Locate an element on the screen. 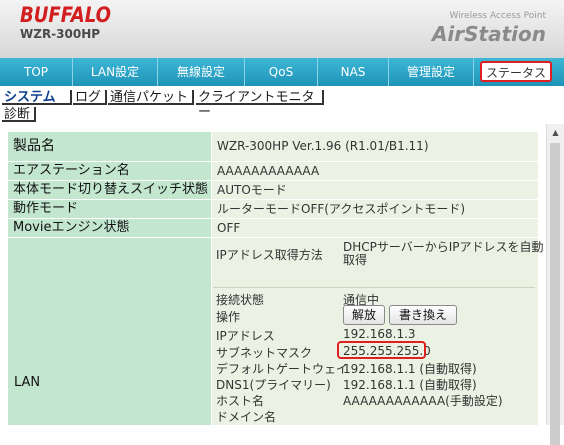 The width and height of the screenshot is (564, 445). nav-top: TOP is located at coordinates (36, 72).